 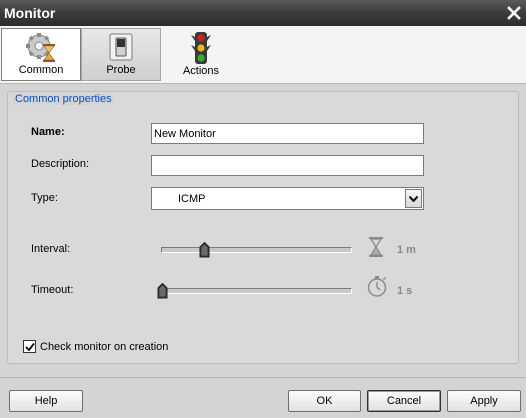 What do you see at coordinates (406, 250) in the screenshot?
I see `interval-value: 1 m` at bounding box center [406, 250].